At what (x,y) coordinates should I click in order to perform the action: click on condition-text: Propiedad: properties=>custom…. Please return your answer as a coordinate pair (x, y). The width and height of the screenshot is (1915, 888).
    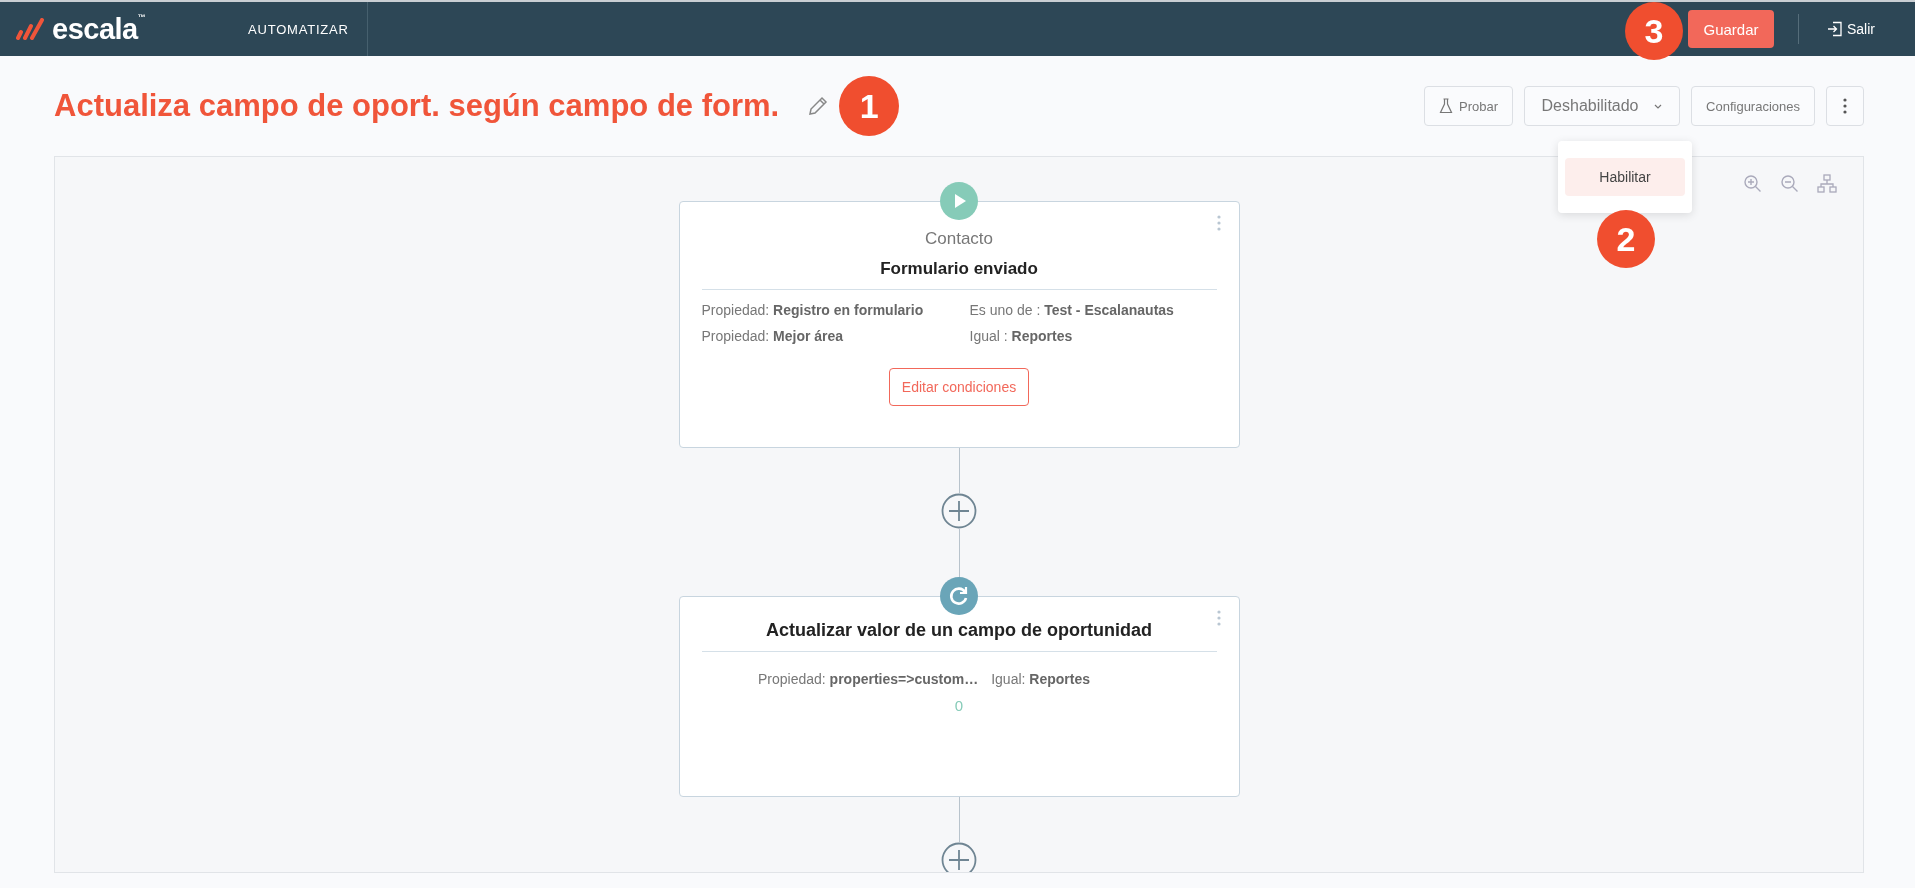
    Looking at the image, I should click on (868, 679).